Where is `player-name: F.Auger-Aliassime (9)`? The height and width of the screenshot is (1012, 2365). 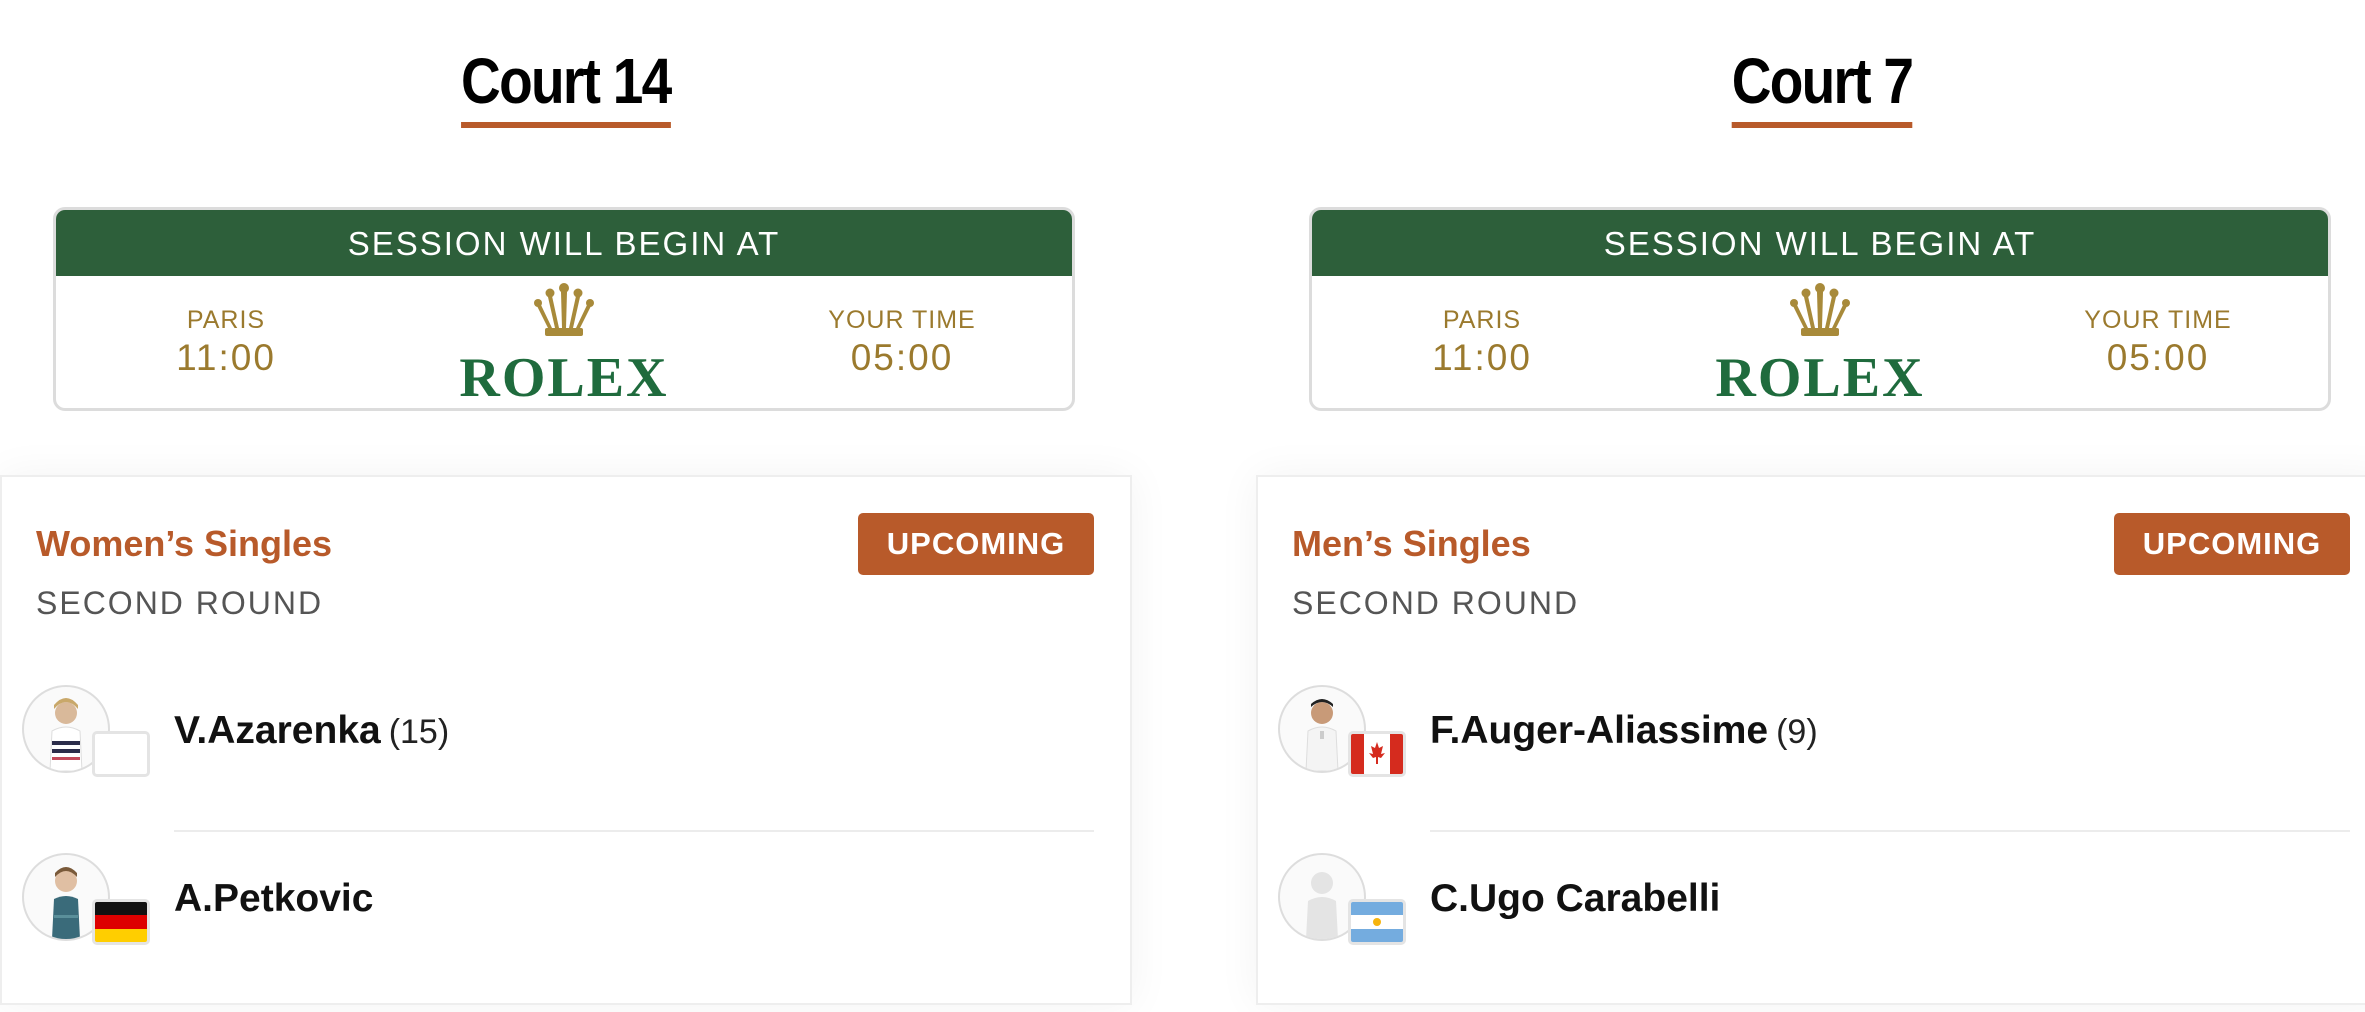 player-name: F.Auger-Aliassime (9) is located at coordinates (1624, 731).